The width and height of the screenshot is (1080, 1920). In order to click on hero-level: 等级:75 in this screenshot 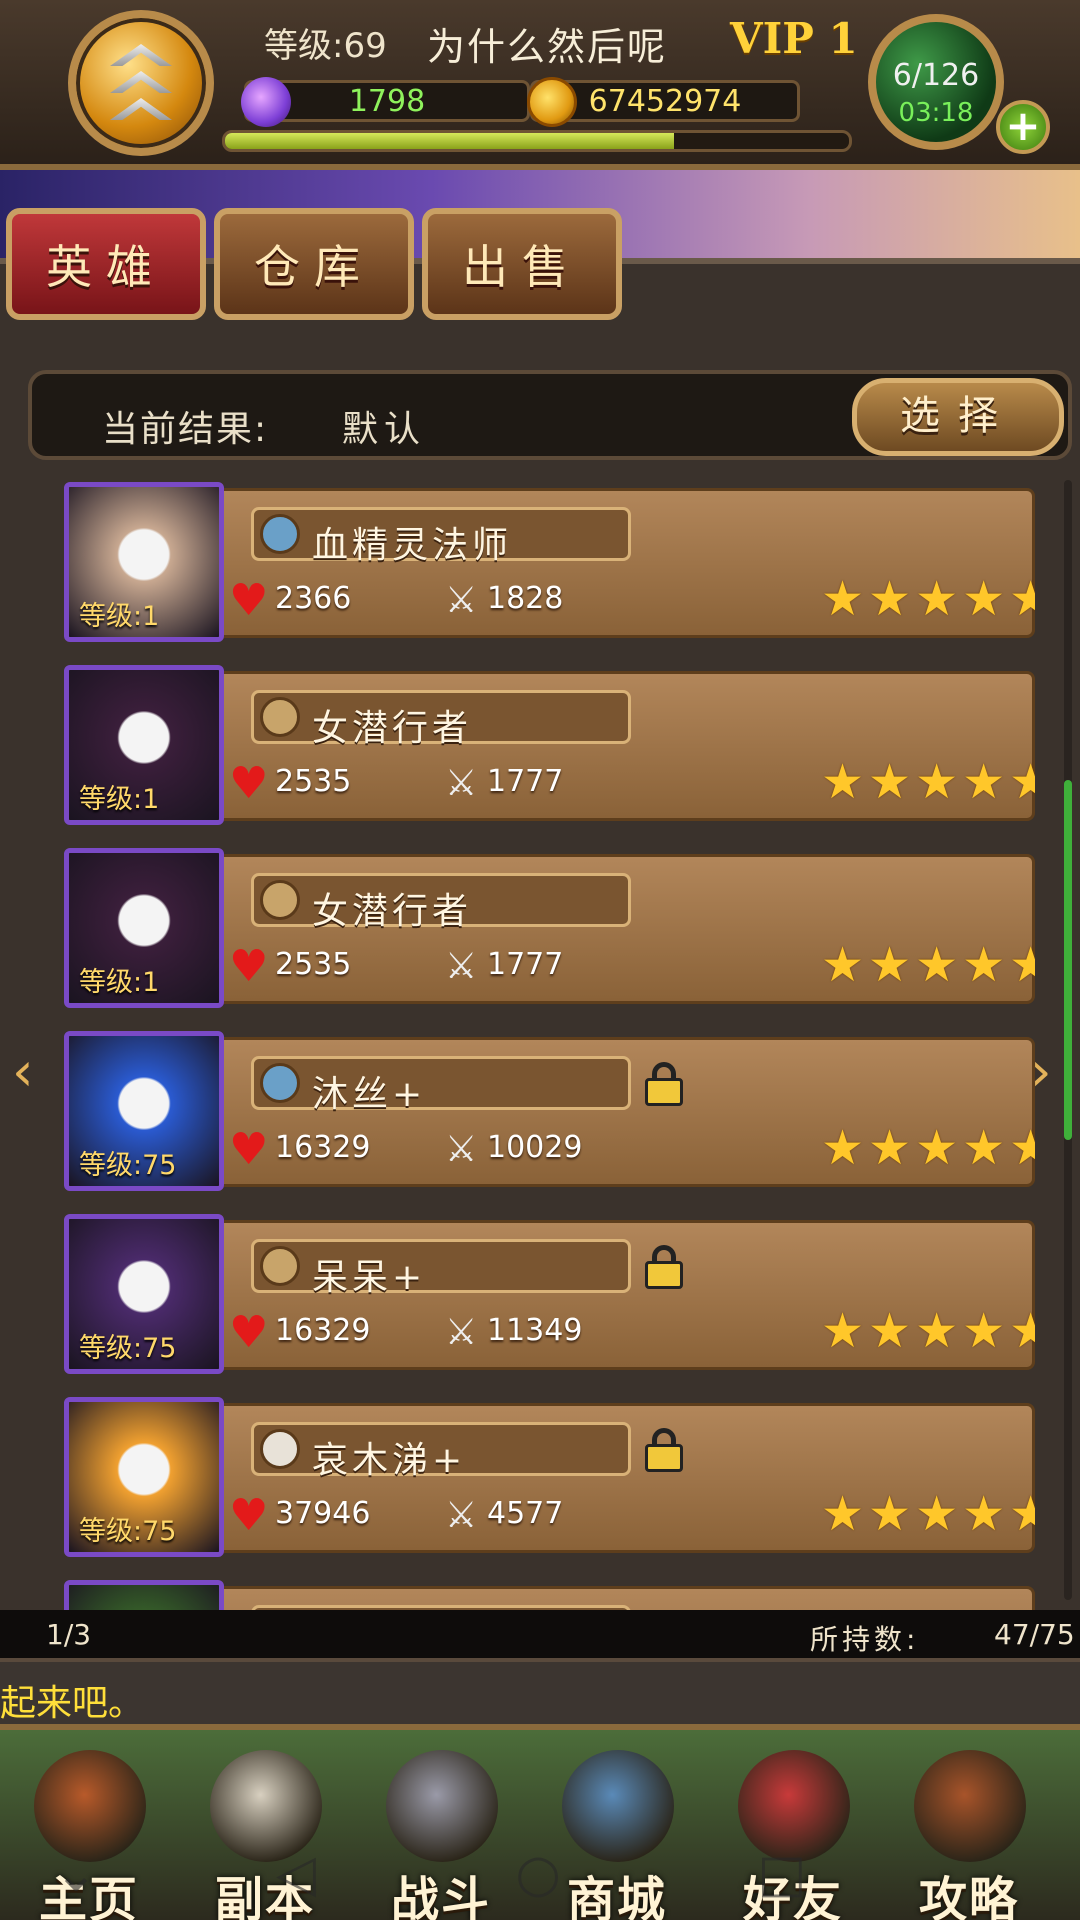, I will do `click(128, 1348)`.